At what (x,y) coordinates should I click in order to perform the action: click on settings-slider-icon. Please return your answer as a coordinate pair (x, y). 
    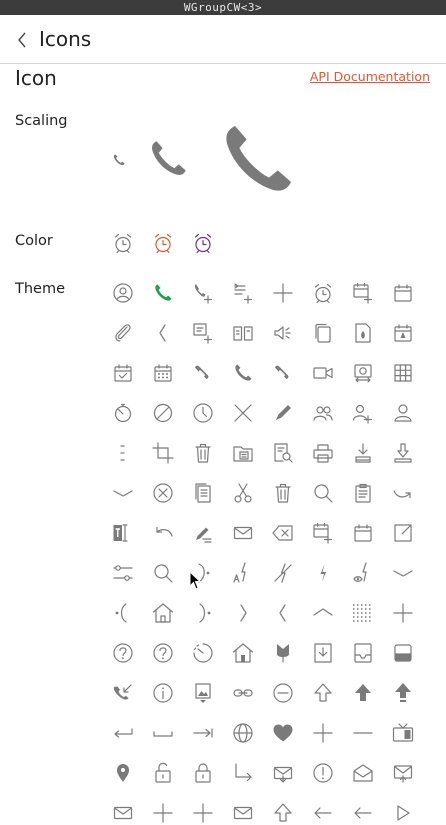
    Looking at the image, I should click on (123, 573).